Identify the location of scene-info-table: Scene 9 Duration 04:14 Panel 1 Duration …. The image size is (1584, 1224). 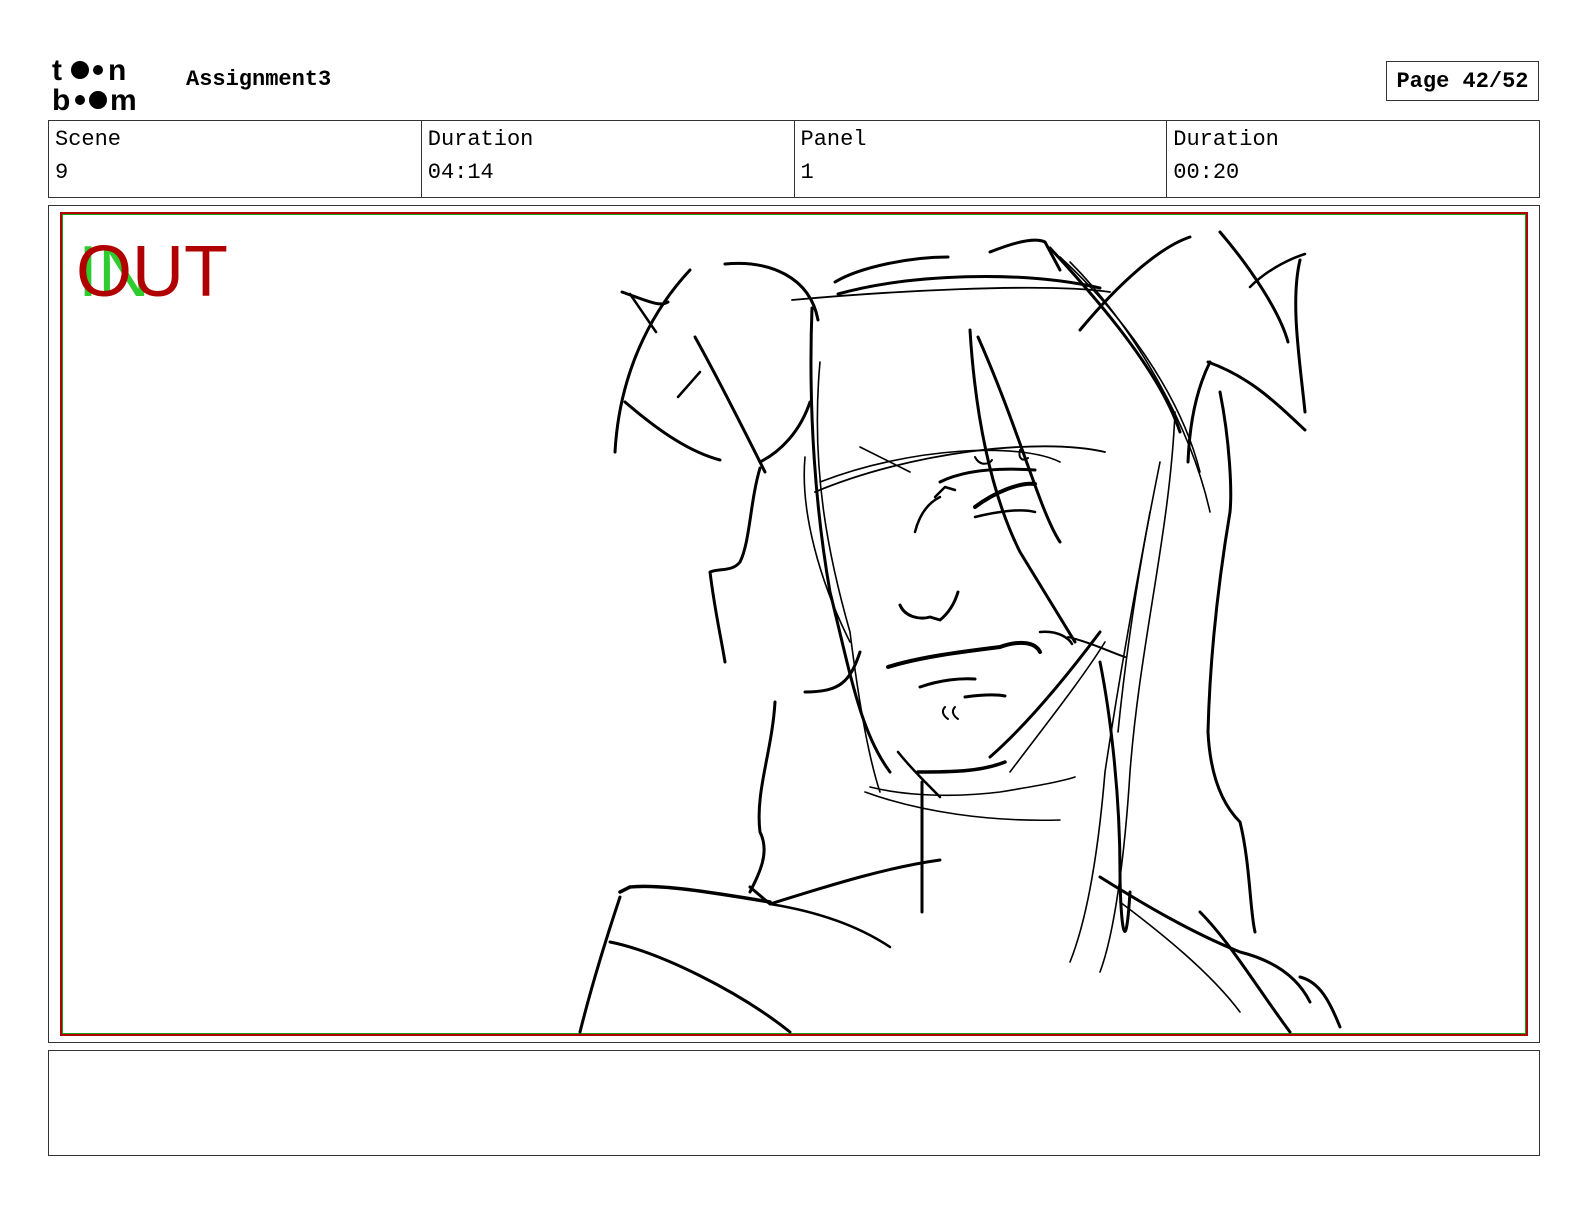
(794, 159).